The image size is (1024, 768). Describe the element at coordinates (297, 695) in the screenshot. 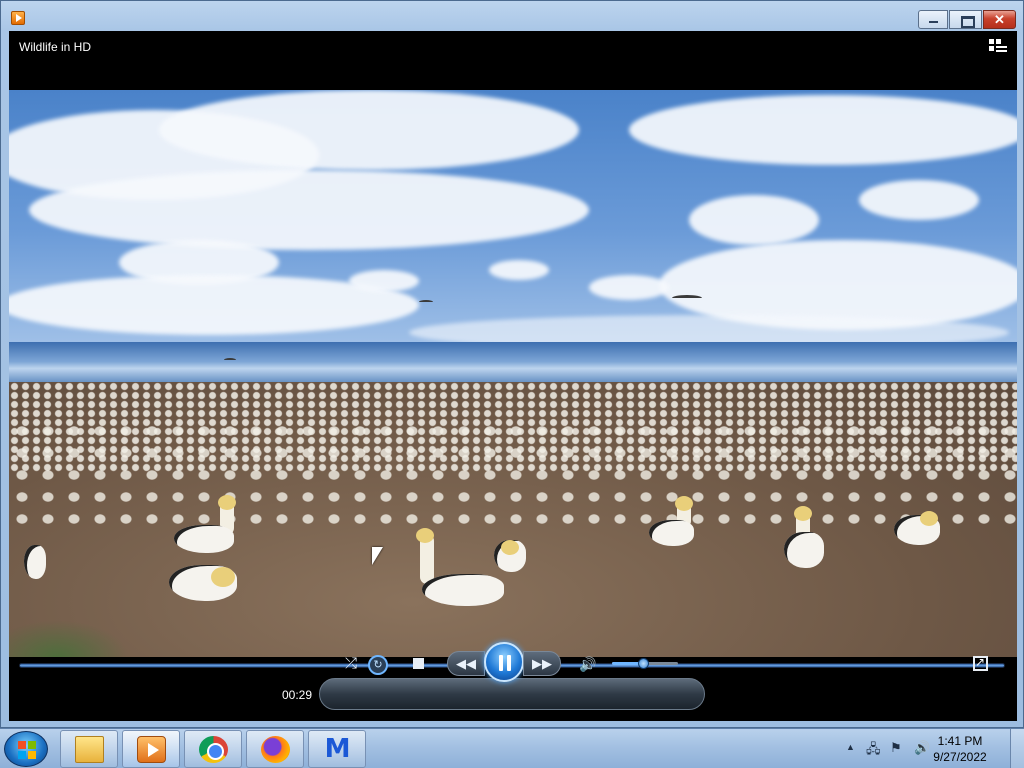

I see `elapsed-time: 00:29` at that location.